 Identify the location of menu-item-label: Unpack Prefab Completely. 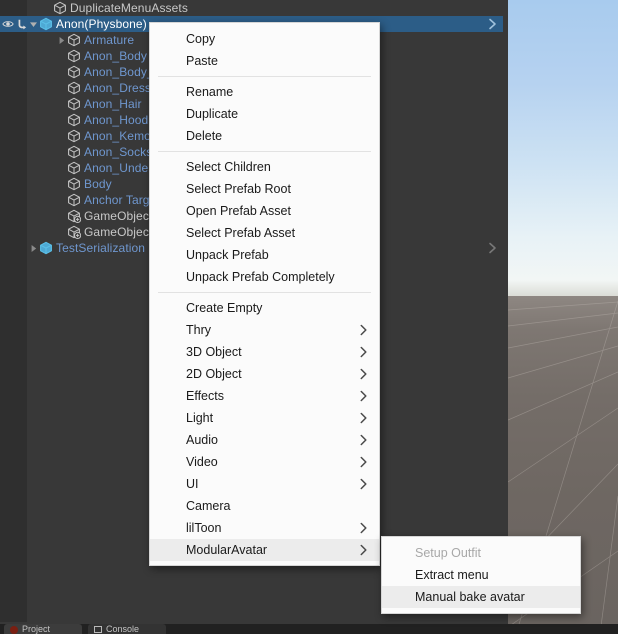
(260, 277).